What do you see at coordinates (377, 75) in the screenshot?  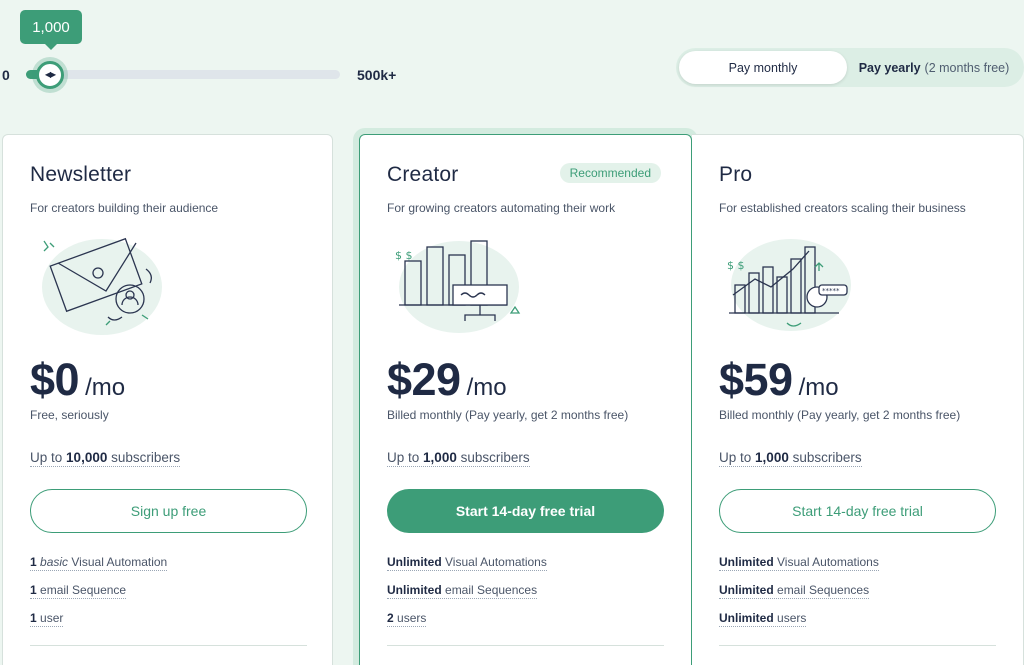 I see `slider-max-label: 500k+` at bounding box center [377, 75].